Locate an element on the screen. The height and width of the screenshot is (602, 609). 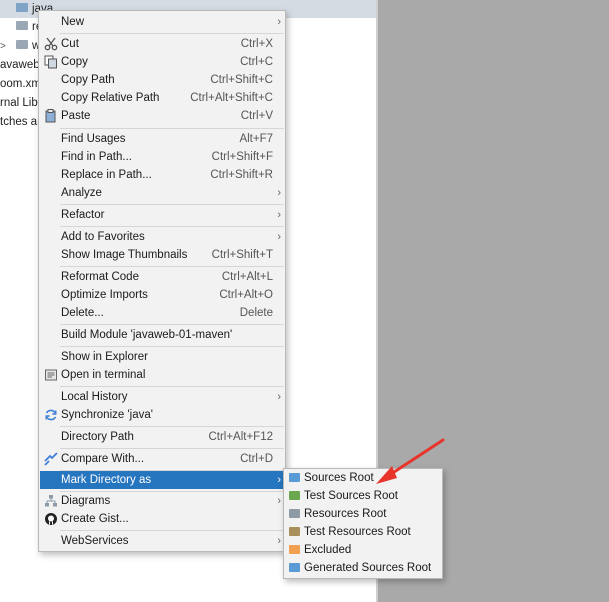
annotation-arrow-head is located at coordinates (386, 475).